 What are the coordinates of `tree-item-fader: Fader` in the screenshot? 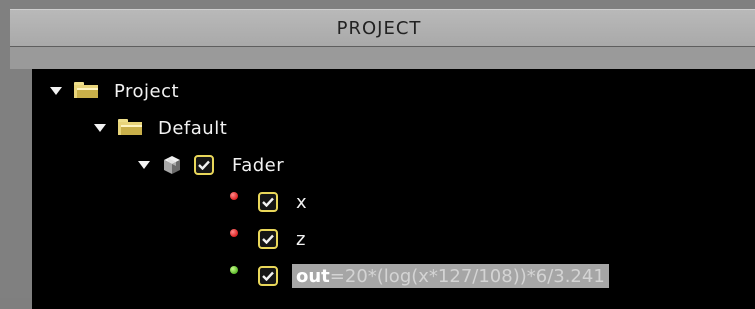 It's located at (211, 165).